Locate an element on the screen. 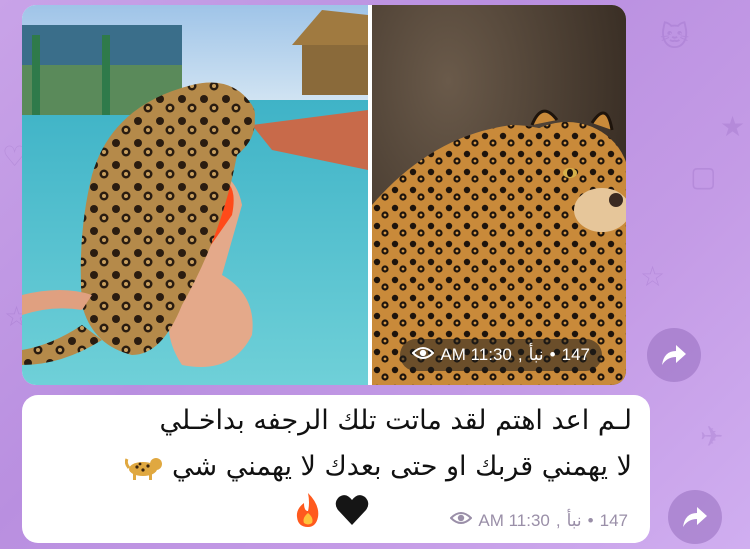 This screenshot has width=750, height=549. black-heart-icon is located at coordinates (352, 512).